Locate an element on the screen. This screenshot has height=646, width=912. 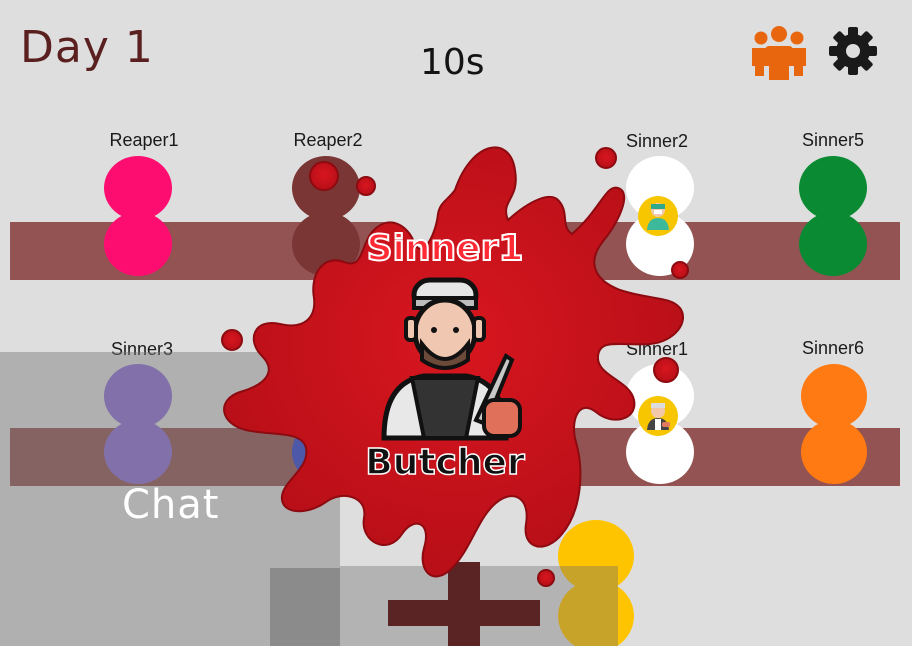
player-pawn-reaper1 is located at coordinates (138, 216).